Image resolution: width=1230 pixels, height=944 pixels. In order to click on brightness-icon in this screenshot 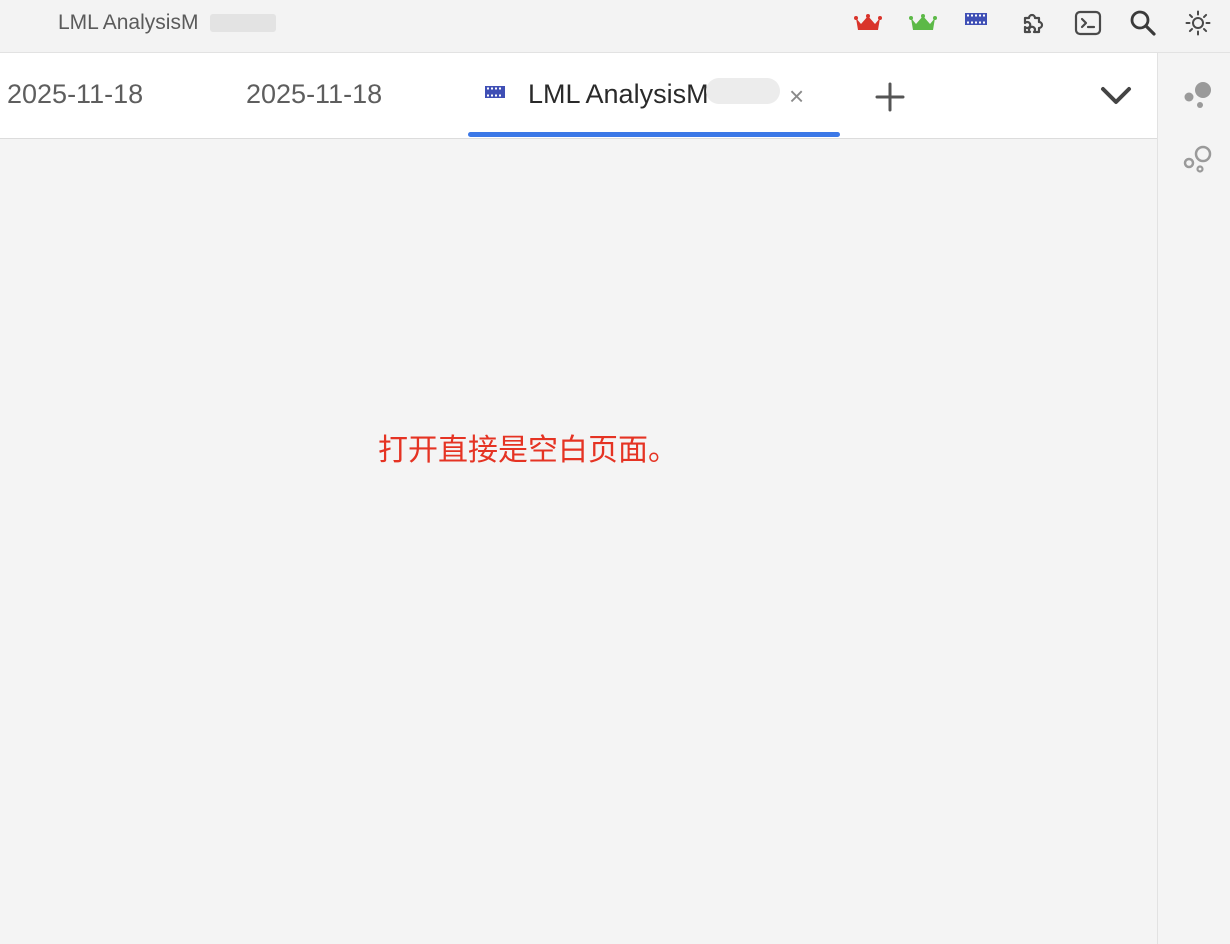, I will do `click(1198, 23)`.